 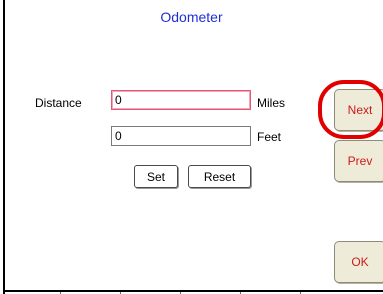 What do you see at coordinates (58, 103) in the screenshot?
I see `distance-label: Distance` at bounding box center [58, 103].